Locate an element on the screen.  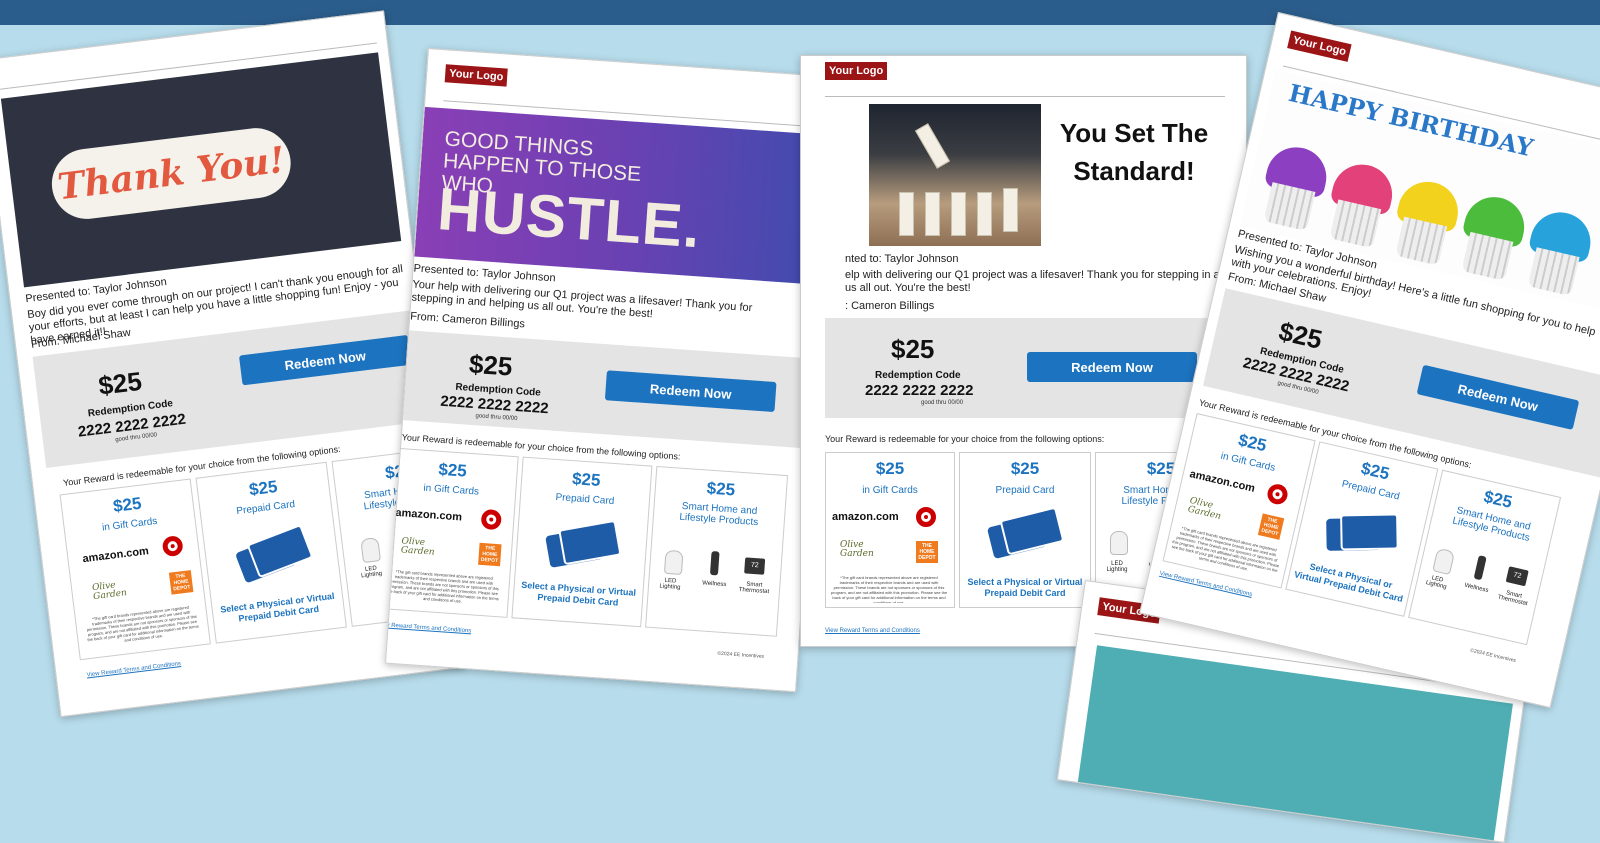
option-title: in Gift Cards is located at coordinates (890, 490).